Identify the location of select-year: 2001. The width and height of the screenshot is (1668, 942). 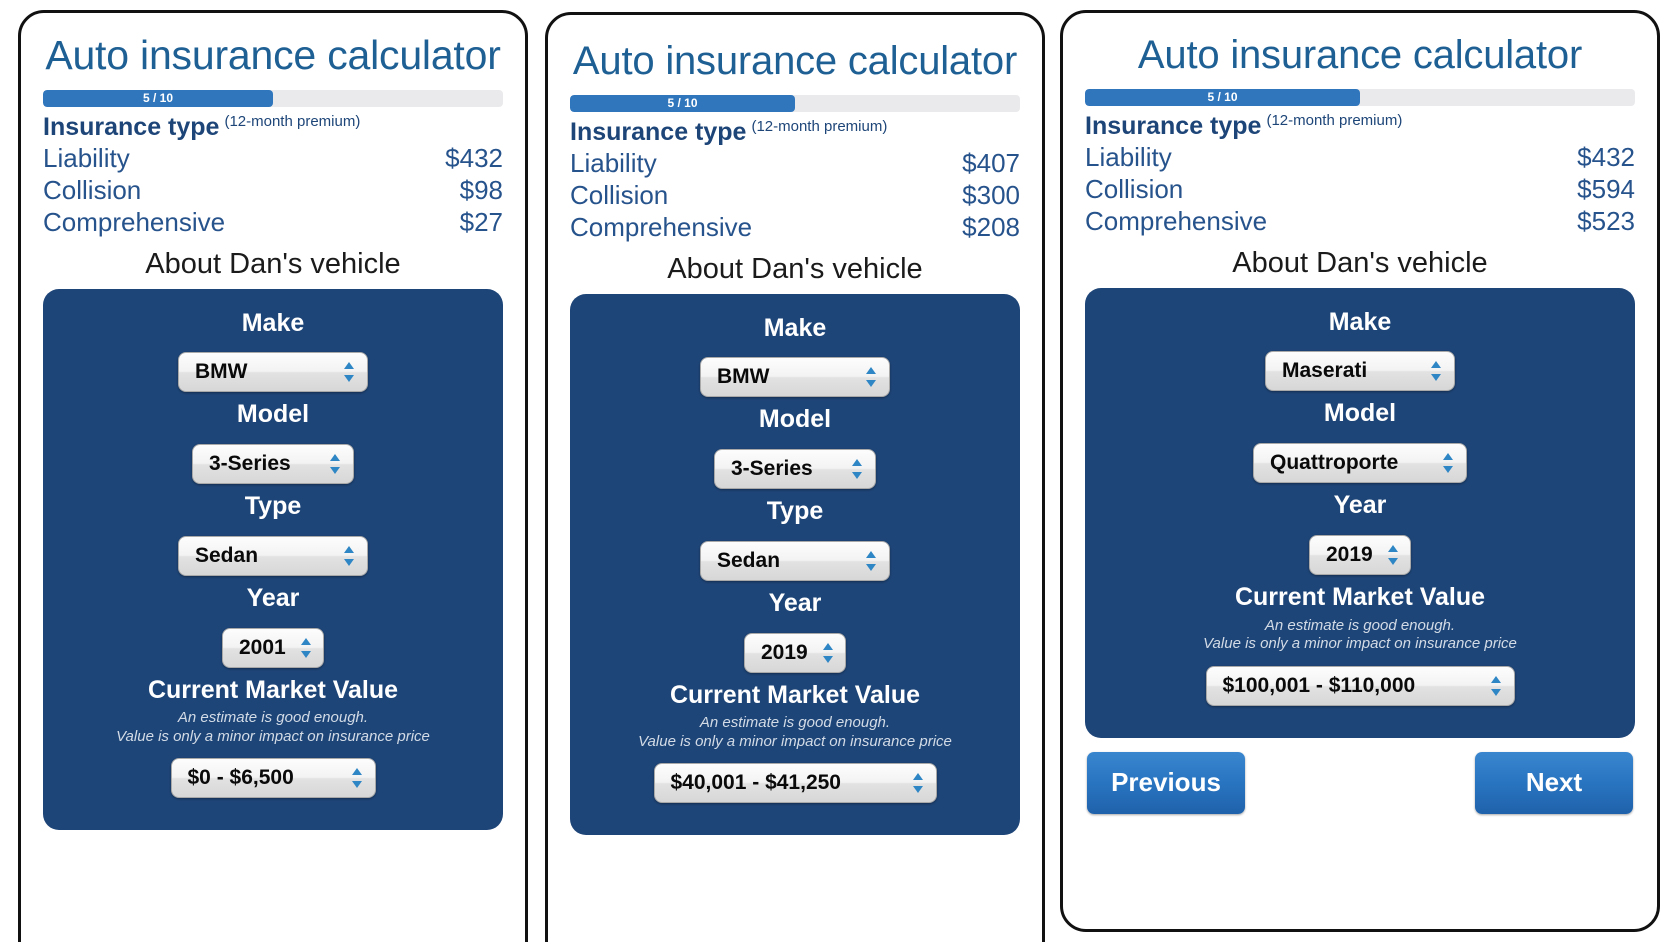
(273, 647).